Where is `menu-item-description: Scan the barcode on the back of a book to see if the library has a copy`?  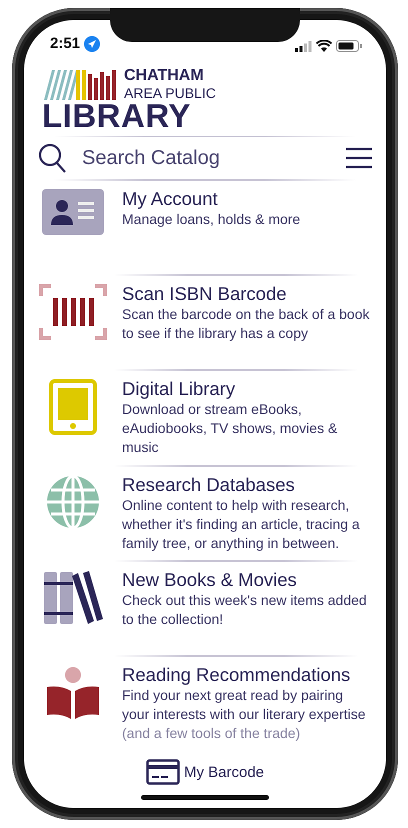
menu-item-description: Scan the barcode on the back of a book to see if the library has a copy is located at coordinates (246, 324).